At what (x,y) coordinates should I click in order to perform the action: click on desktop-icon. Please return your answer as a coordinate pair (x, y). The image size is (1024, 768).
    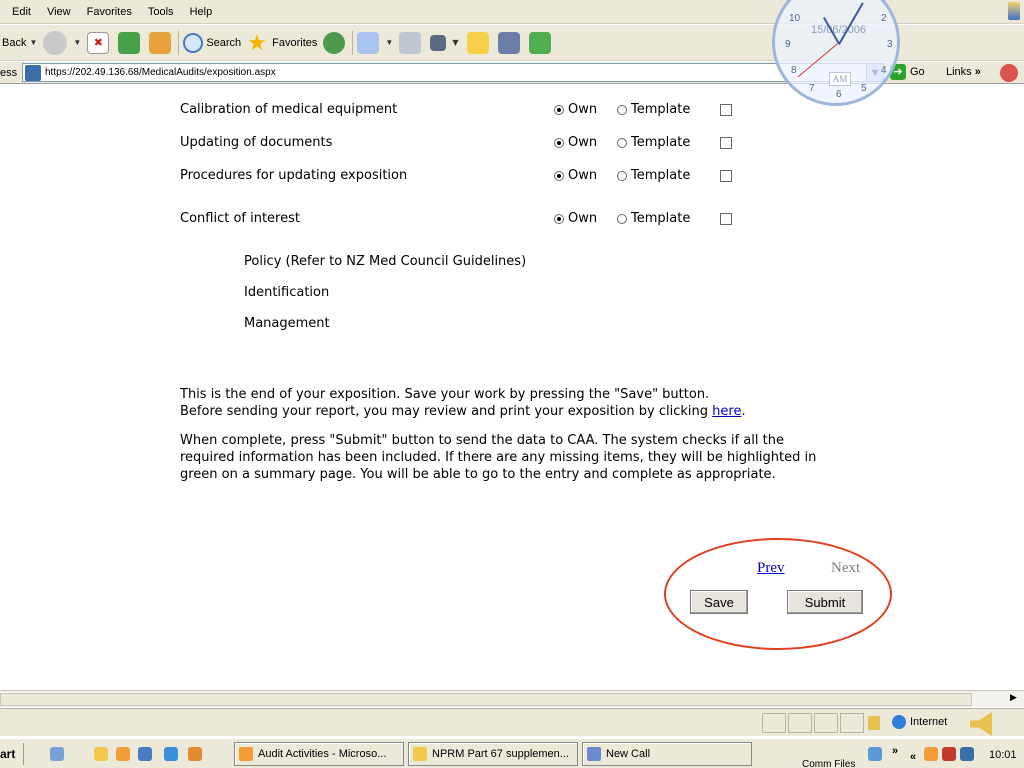
    Looking at the image, I should click on (57, 754).